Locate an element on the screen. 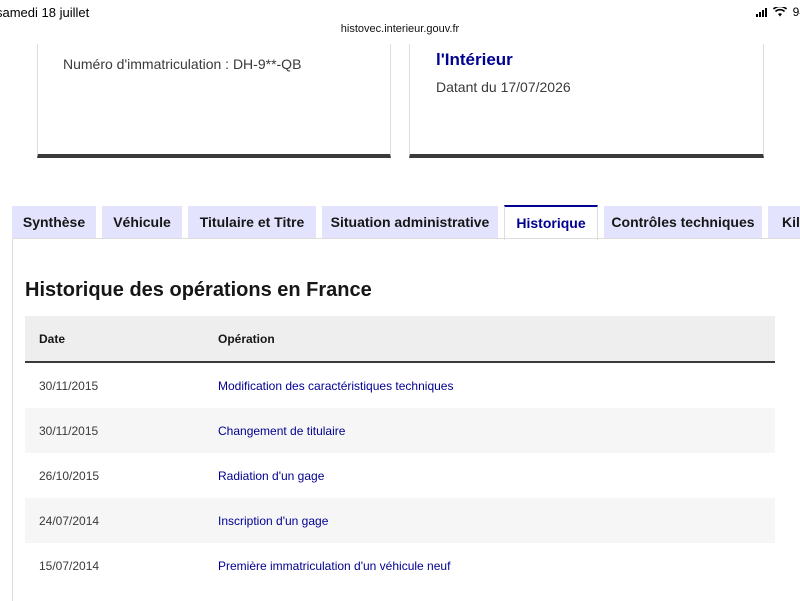  tab-historique: Historique is located at coordinates (551, 222).